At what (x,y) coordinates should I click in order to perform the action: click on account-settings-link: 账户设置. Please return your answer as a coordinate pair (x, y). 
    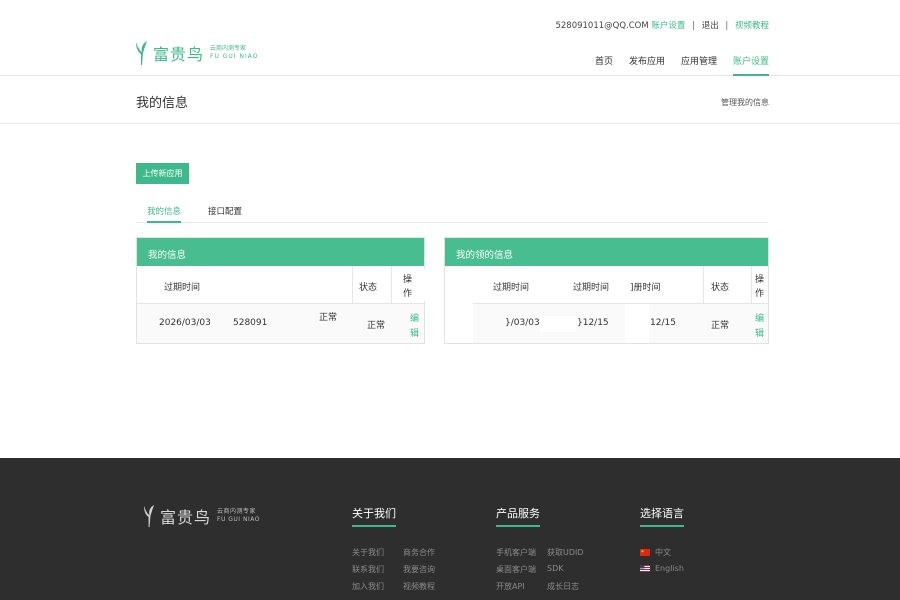
    Looking at the image, I should click on (668, 26).